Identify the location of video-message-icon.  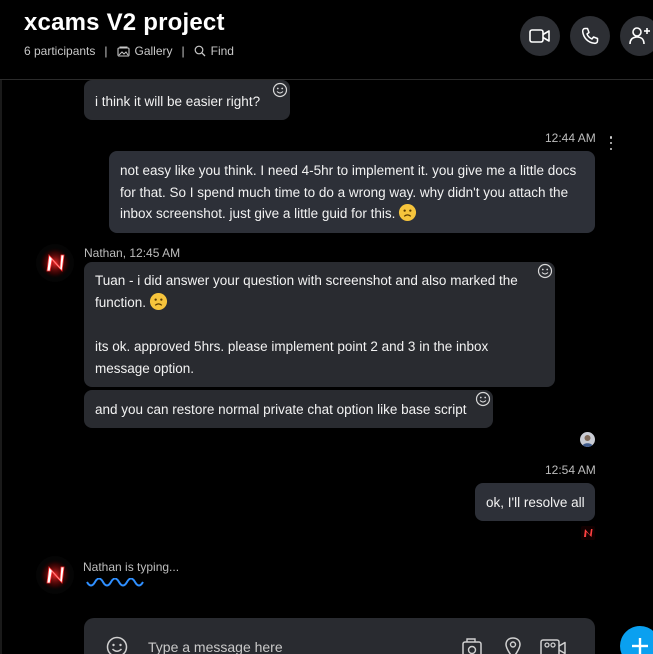
(553, 645).